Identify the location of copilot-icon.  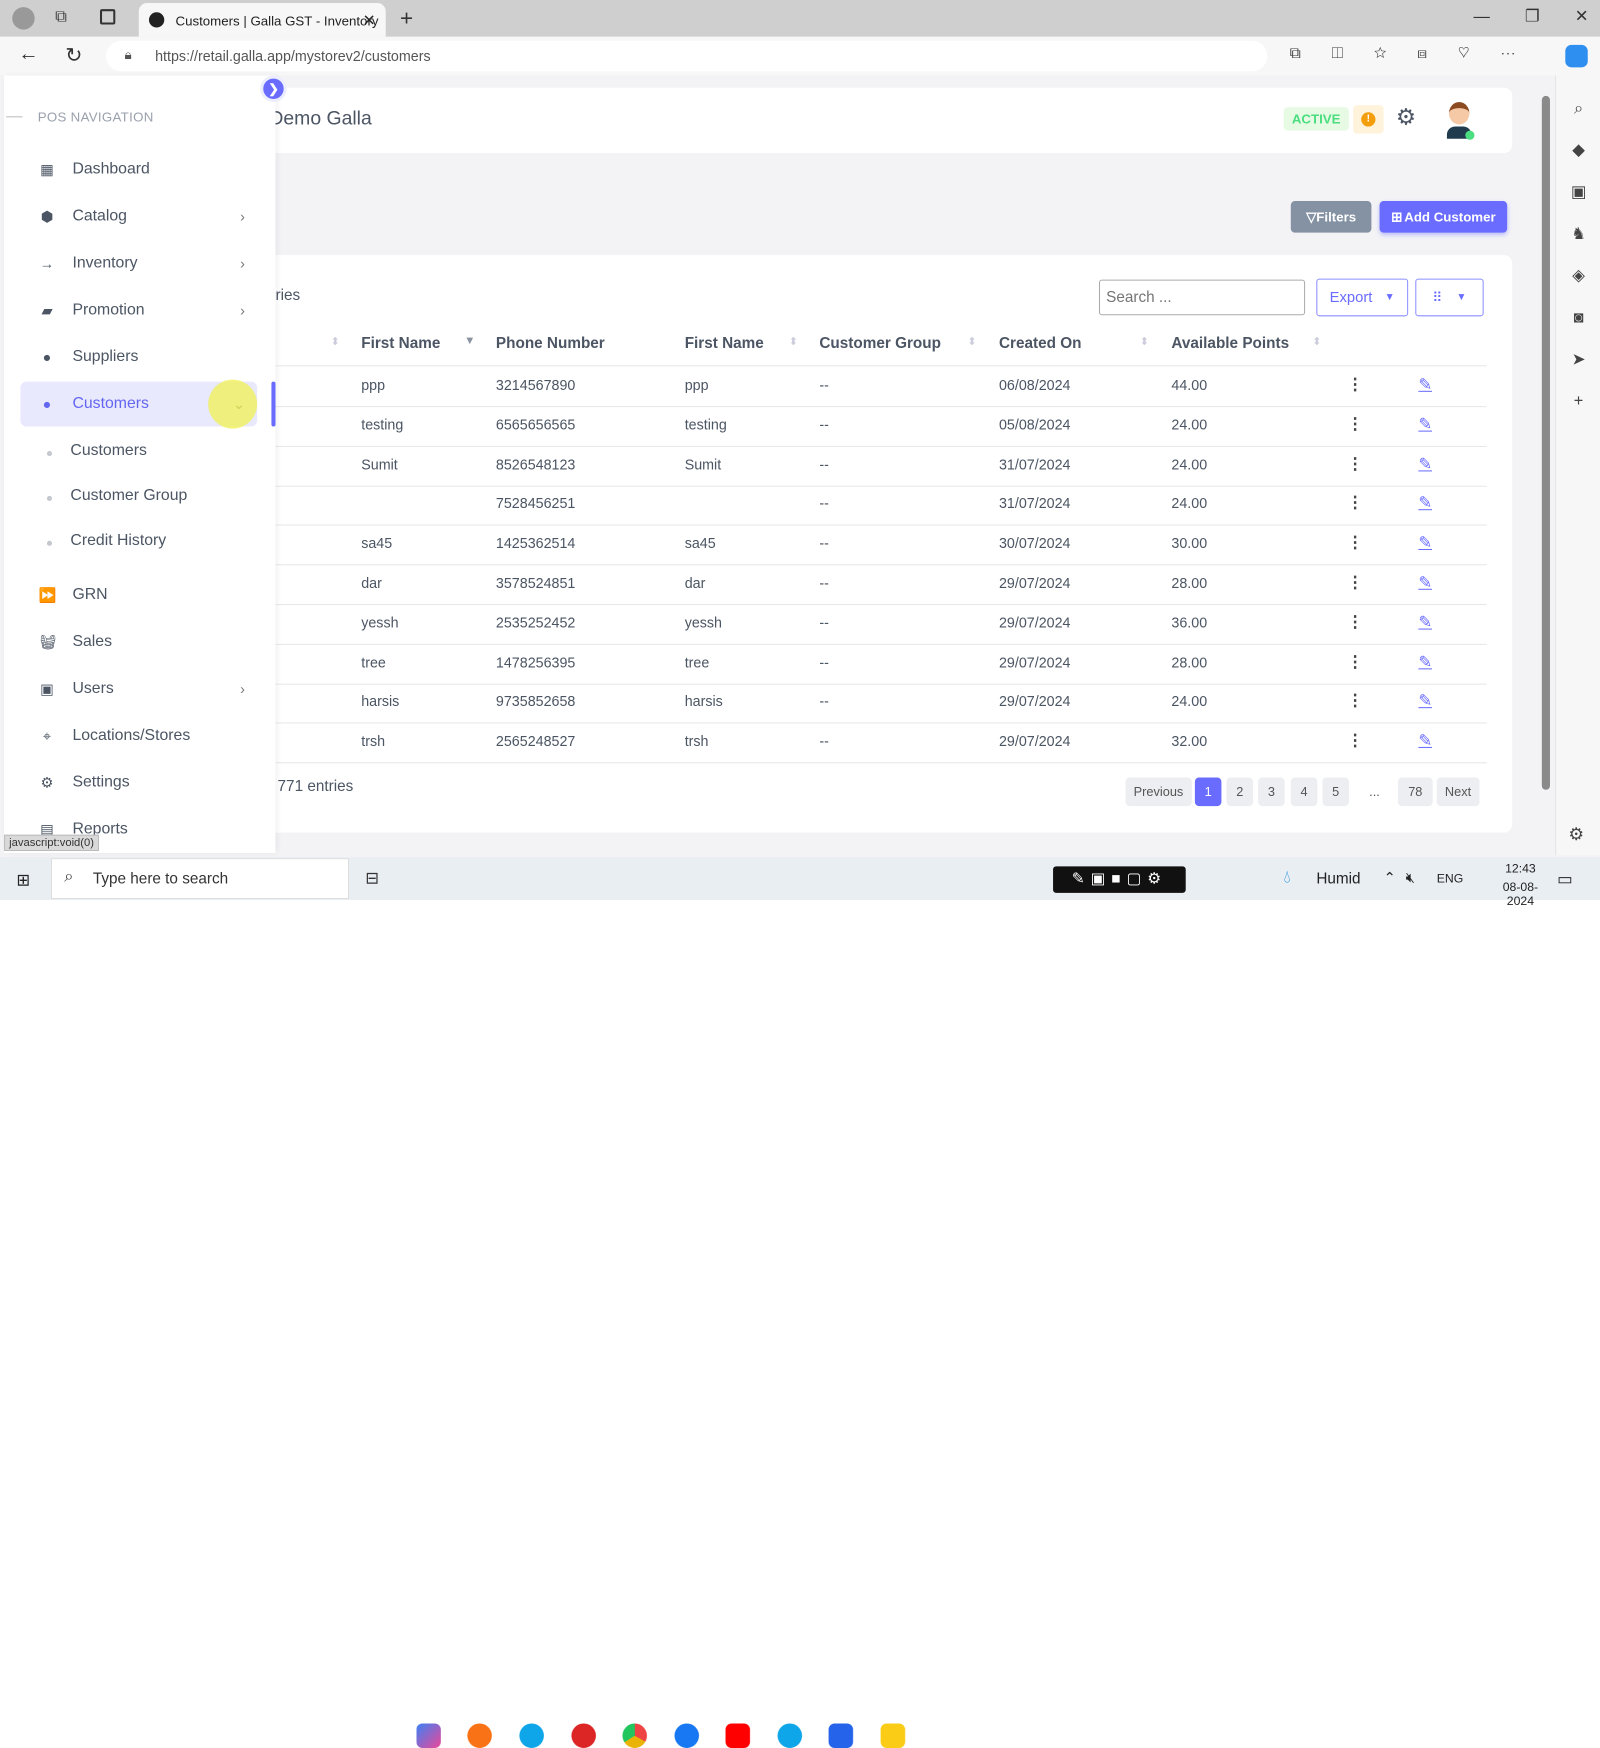
(1576, 56).